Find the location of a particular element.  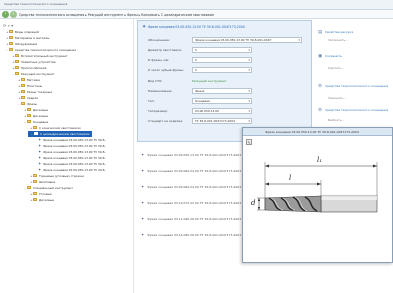

dimension-label-d: d is located at coordinates (253, 203).